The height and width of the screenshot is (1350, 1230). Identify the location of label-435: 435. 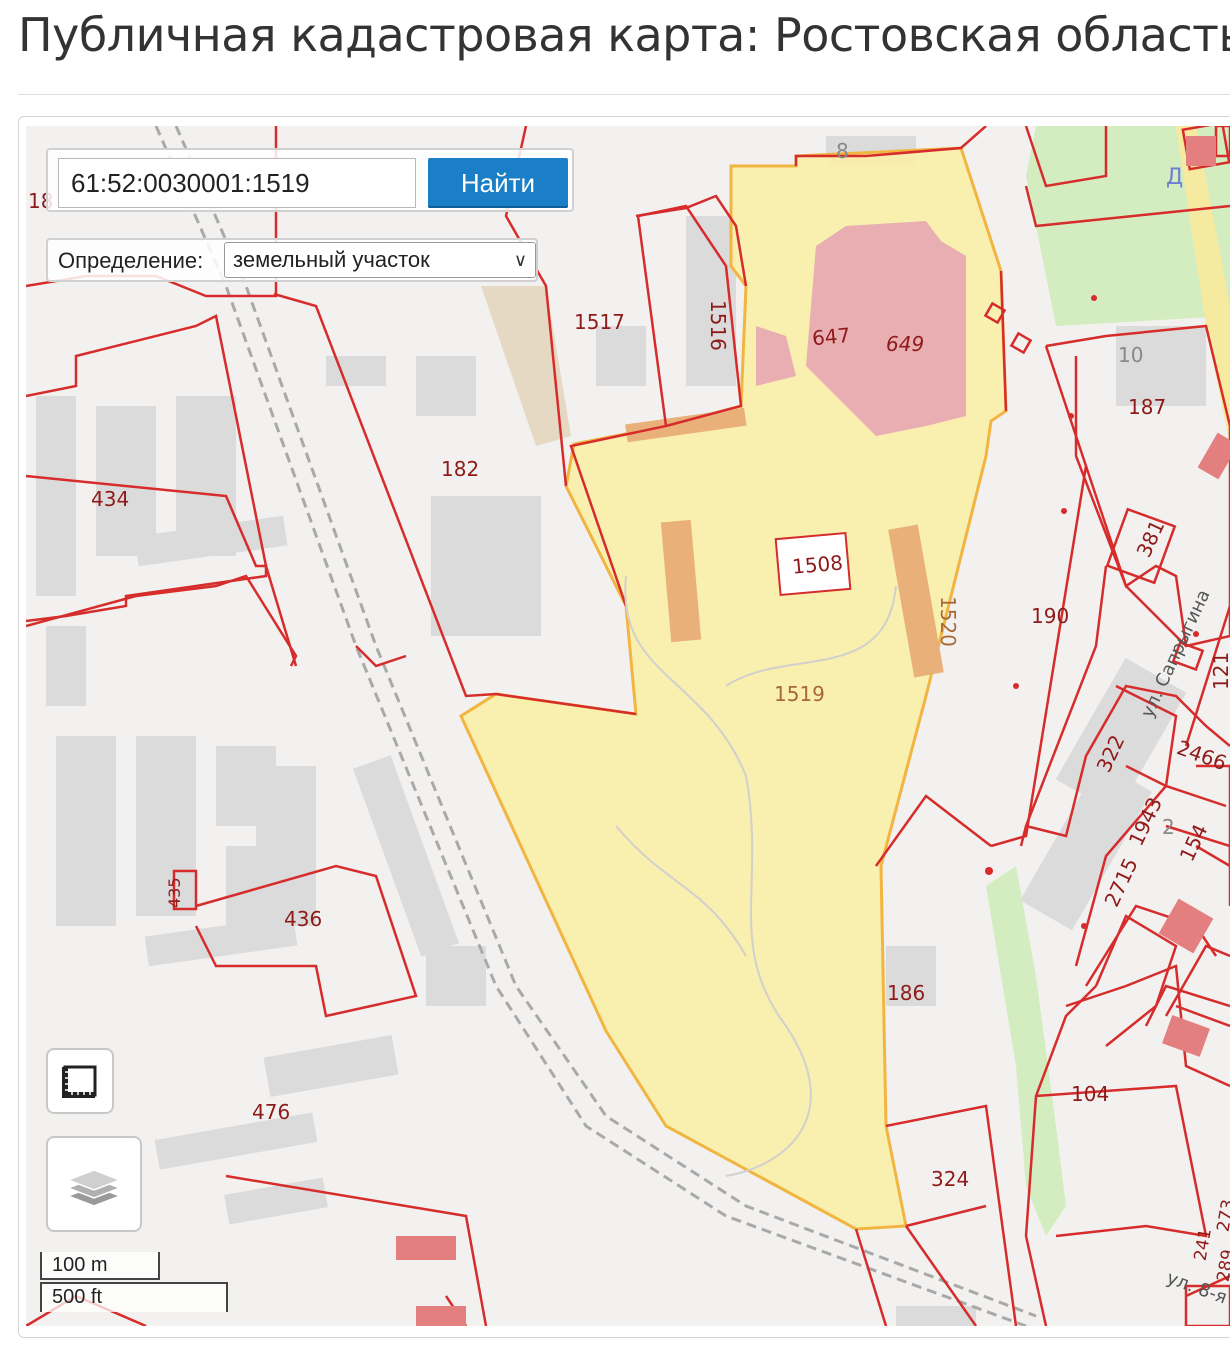
(174, 892).